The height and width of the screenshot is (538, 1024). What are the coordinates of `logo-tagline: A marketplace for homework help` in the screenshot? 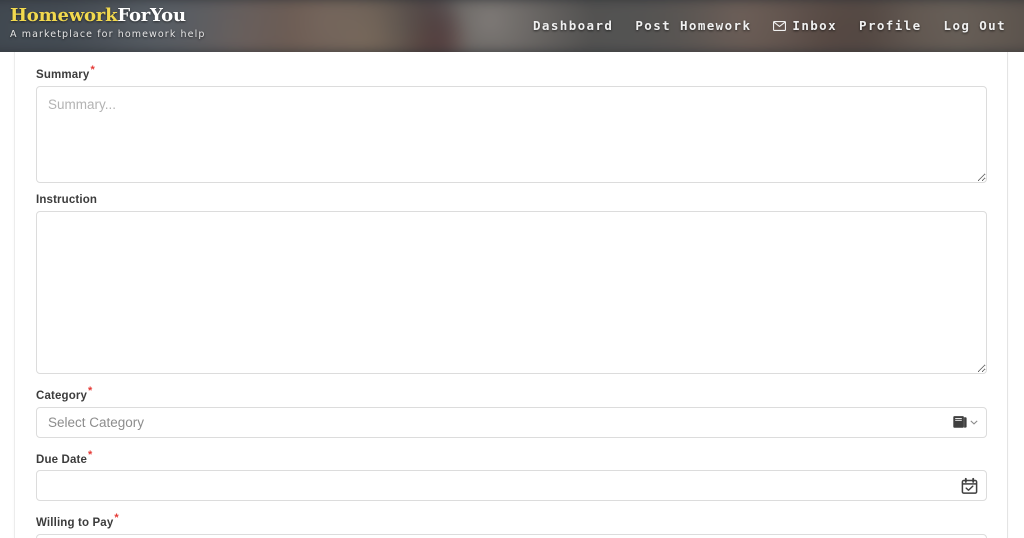 It's located at (108, 34).